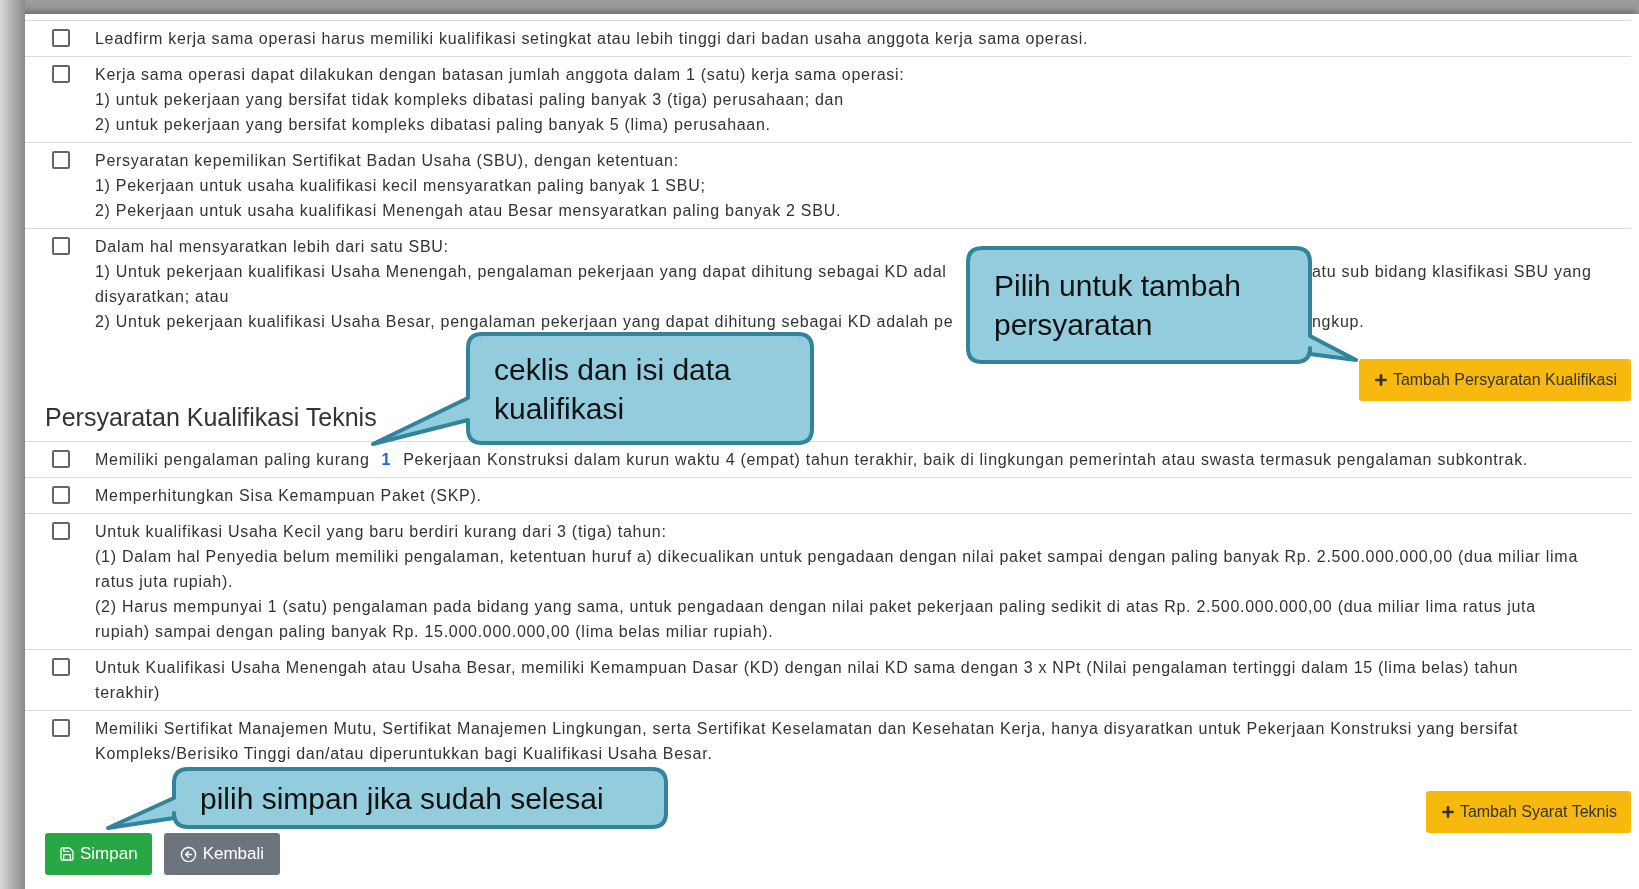 Image resolution: width=1639 pixels, height=889 pixels. What do you see at coordinates (1494, 380) in the screenshot?
I see `add-qualification-button: Tambah Persyaratan Kualifikasi` at bounding box center [1494, 380].